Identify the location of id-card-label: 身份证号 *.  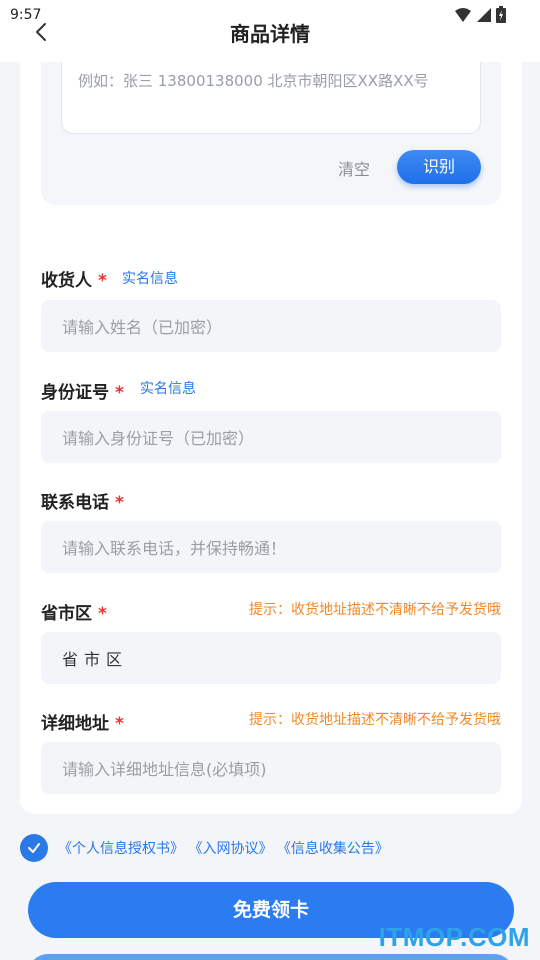
(82, 390).